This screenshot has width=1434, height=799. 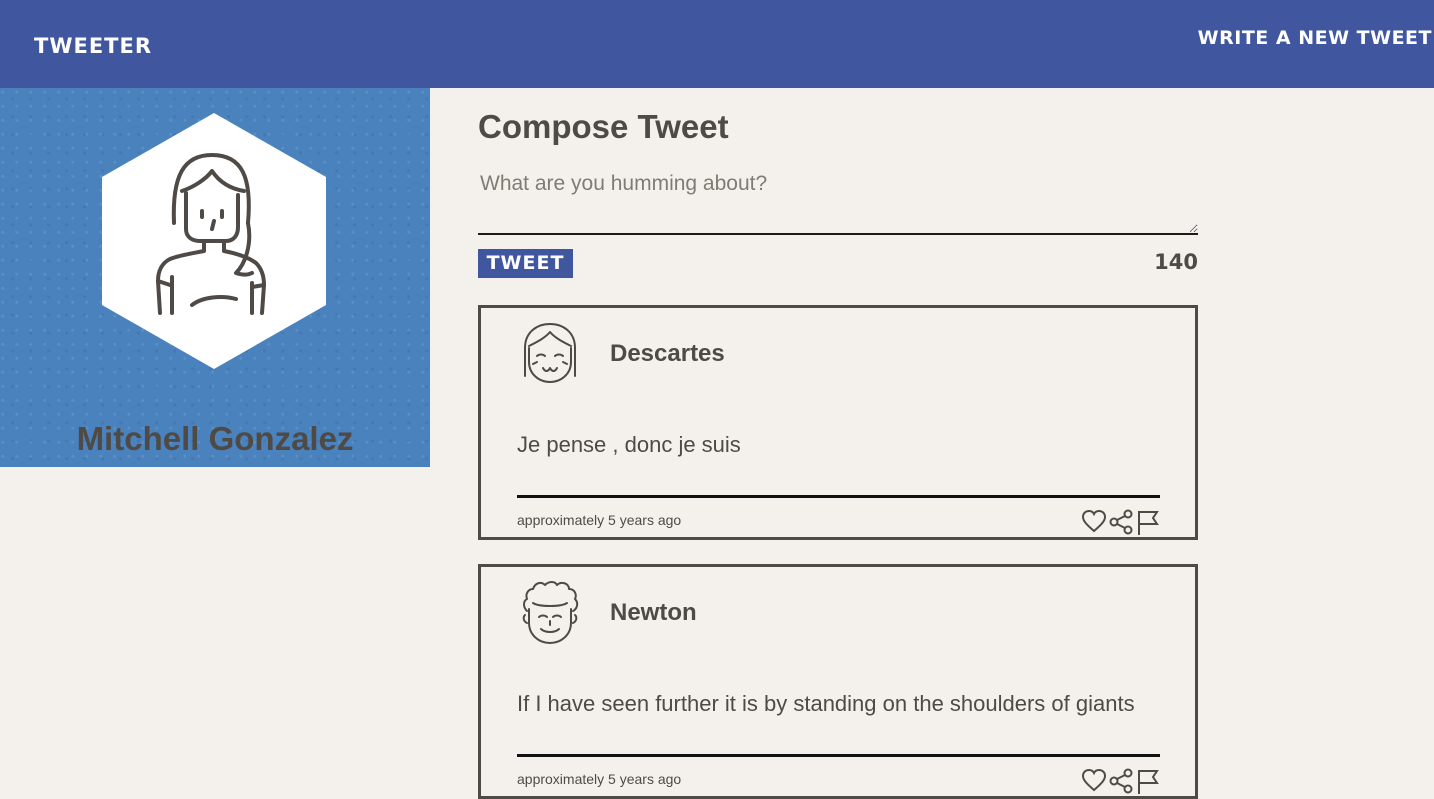 I want to click on tweet-author: Descartes, so click(x=667, y=353).